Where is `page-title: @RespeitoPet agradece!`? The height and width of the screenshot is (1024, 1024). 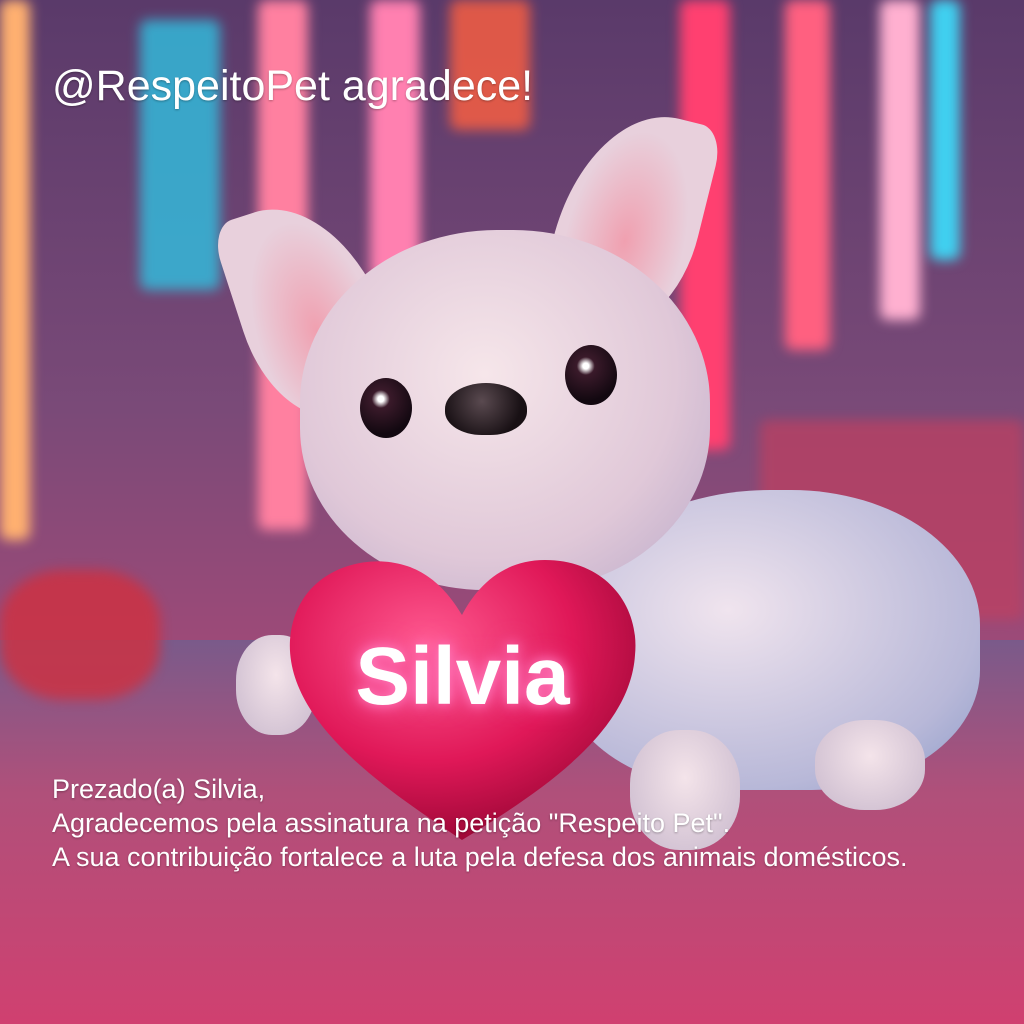
page-title: @RespeitoPet agradece! is located at coordinates (293, 86).